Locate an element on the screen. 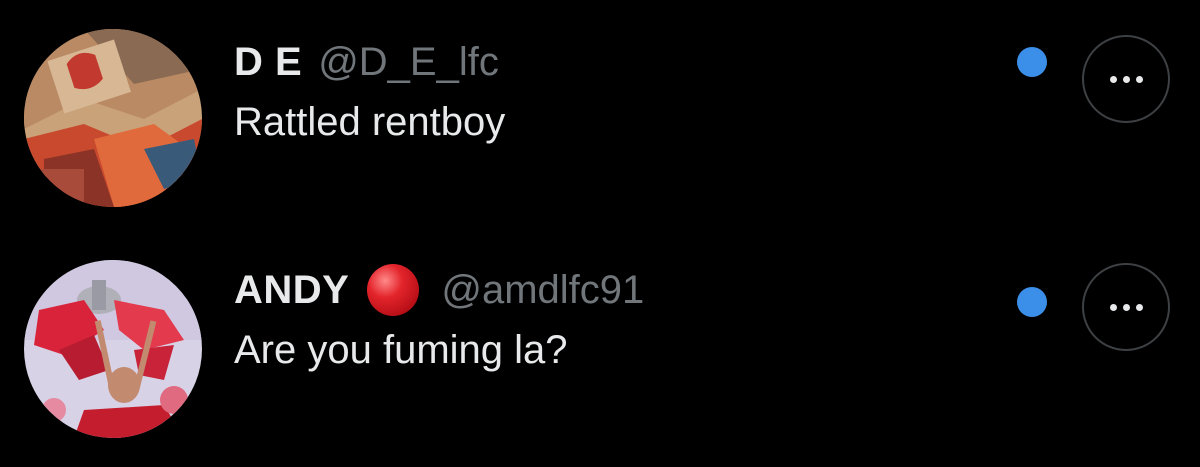  user-handle: @amdlfc91 is located at coordinates (542, 290).